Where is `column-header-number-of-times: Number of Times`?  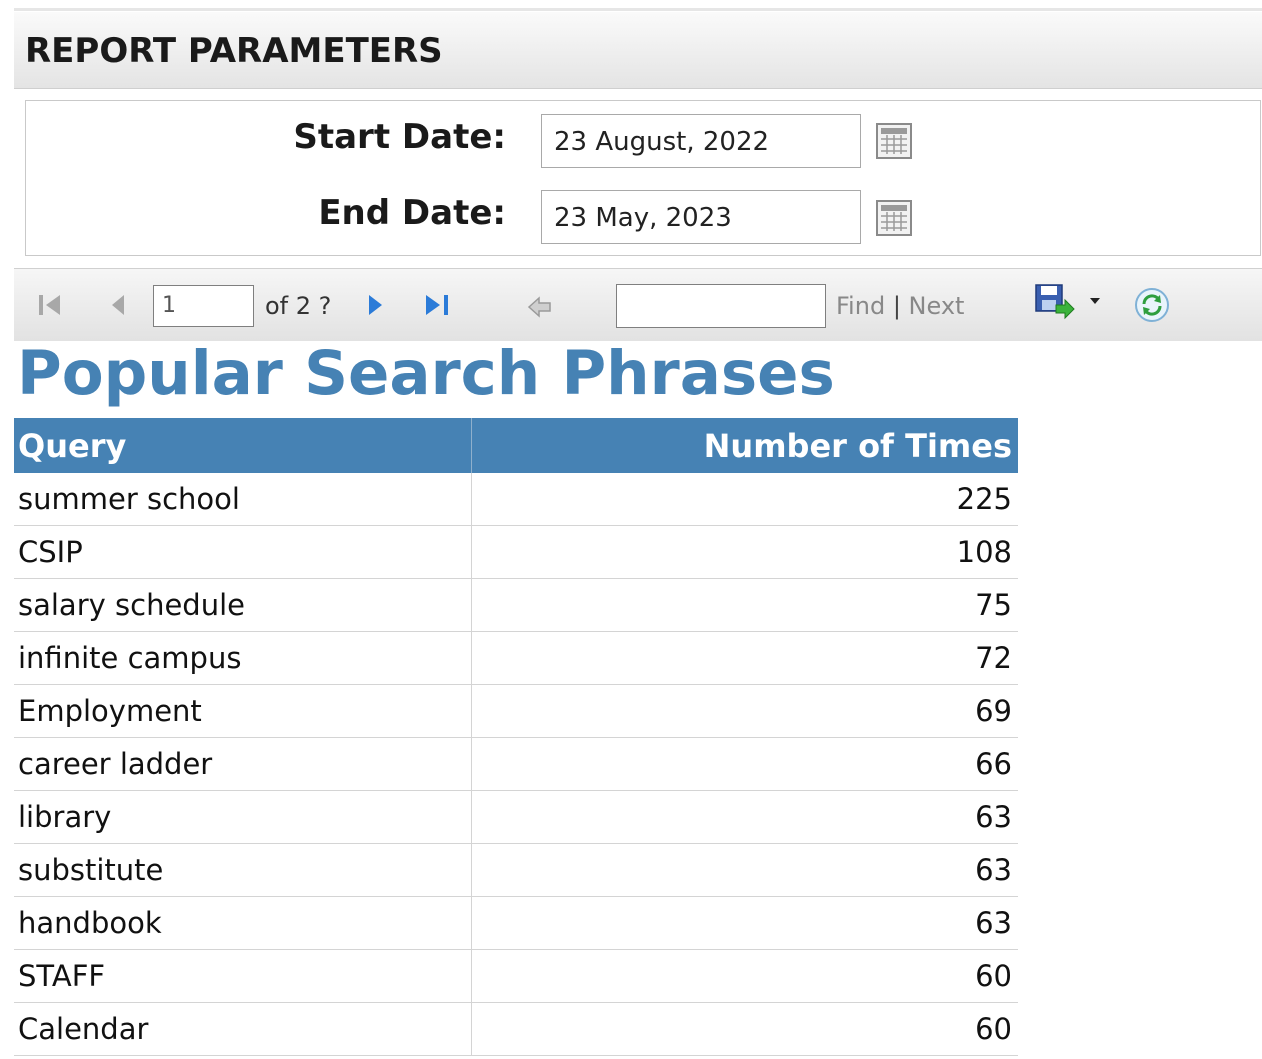 column-header-number-of-times: Number of Times is located at coordinates (744, 445).